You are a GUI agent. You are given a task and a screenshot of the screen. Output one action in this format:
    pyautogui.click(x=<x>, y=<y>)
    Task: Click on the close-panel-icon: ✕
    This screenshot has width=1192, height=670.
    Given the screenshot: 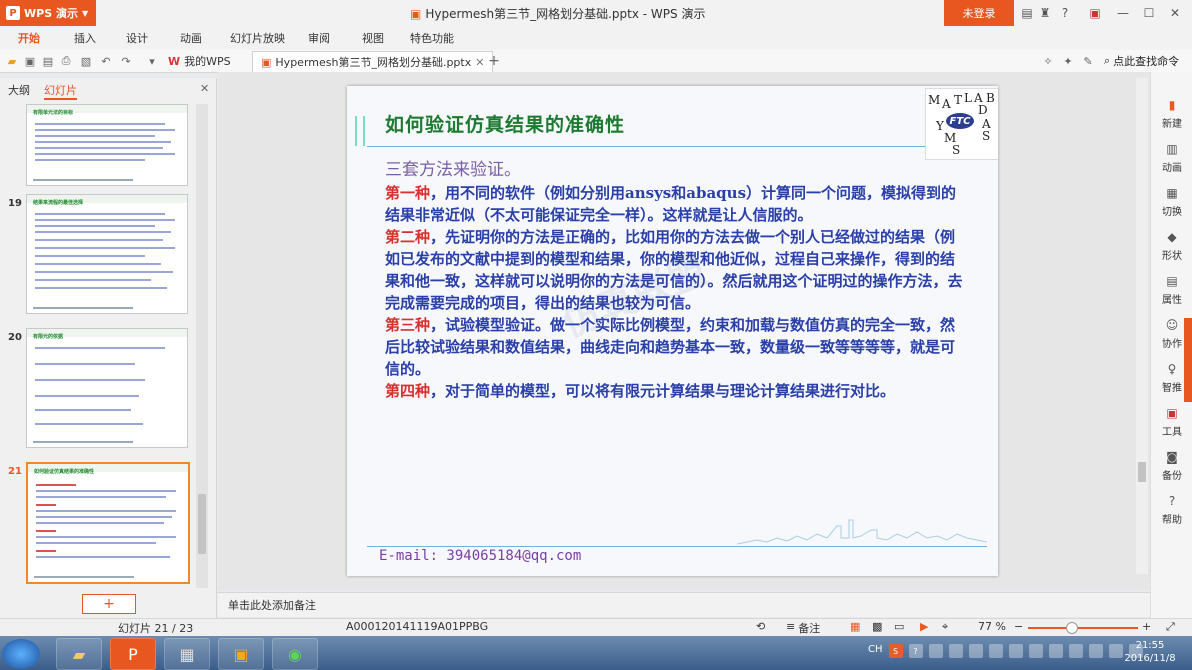 What is the action you would take?
    pyautogui.click(x=204, y=88)
    